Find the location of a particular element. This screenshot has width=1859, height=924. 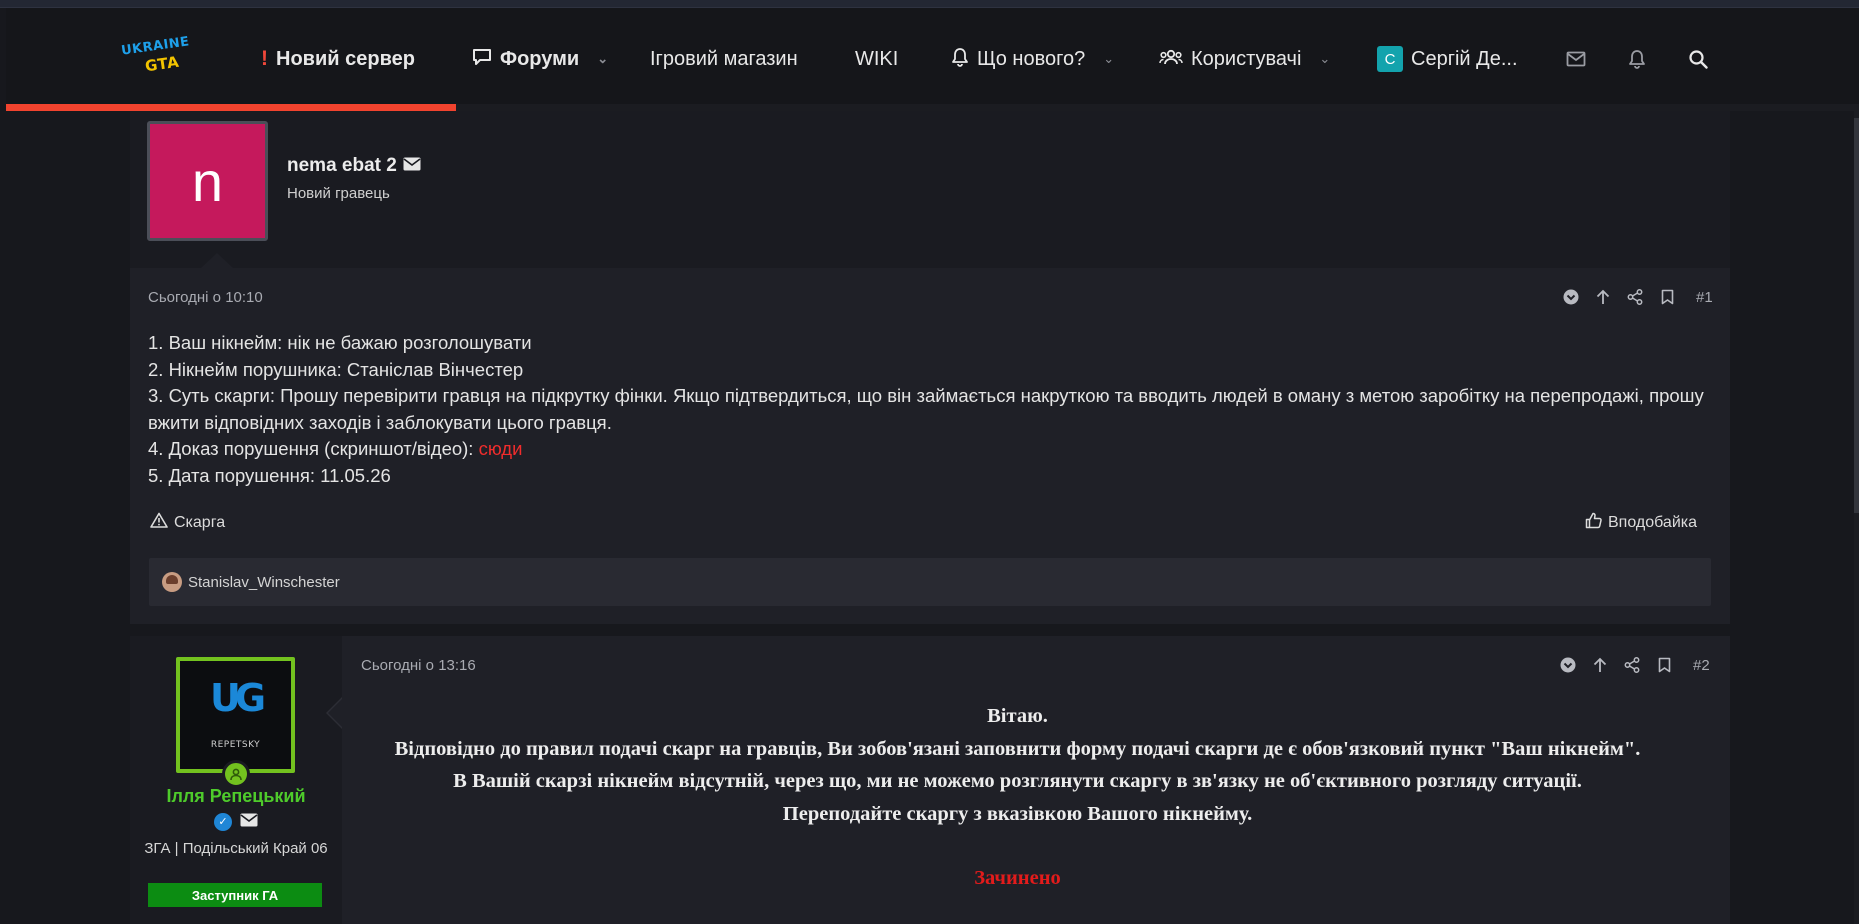

like-button: Вподобайка is located at coordinates (1641, 523).